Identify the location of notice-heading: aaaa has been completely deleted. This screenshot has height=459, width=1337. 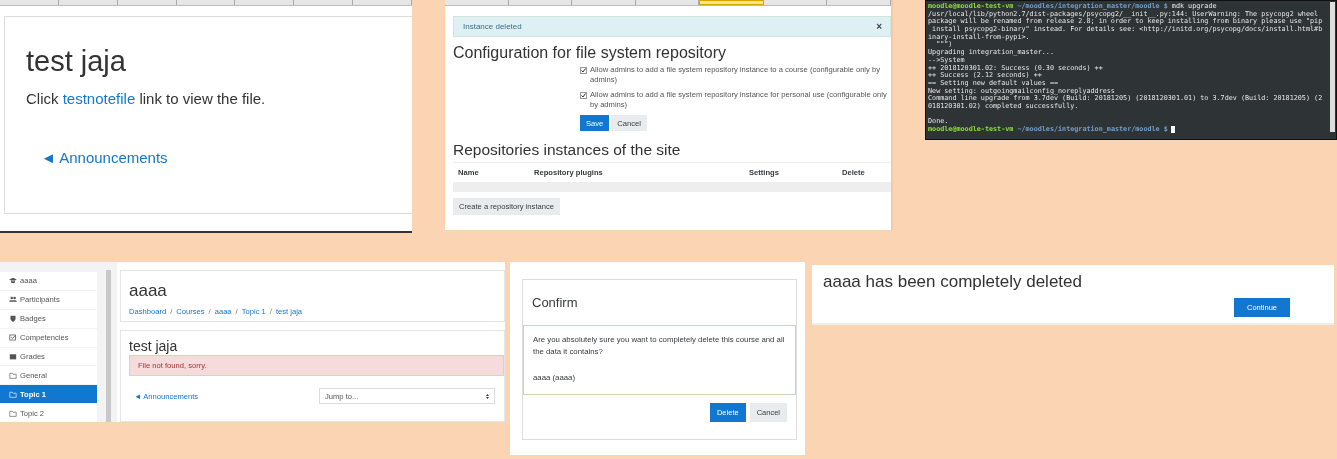
(953, 282).